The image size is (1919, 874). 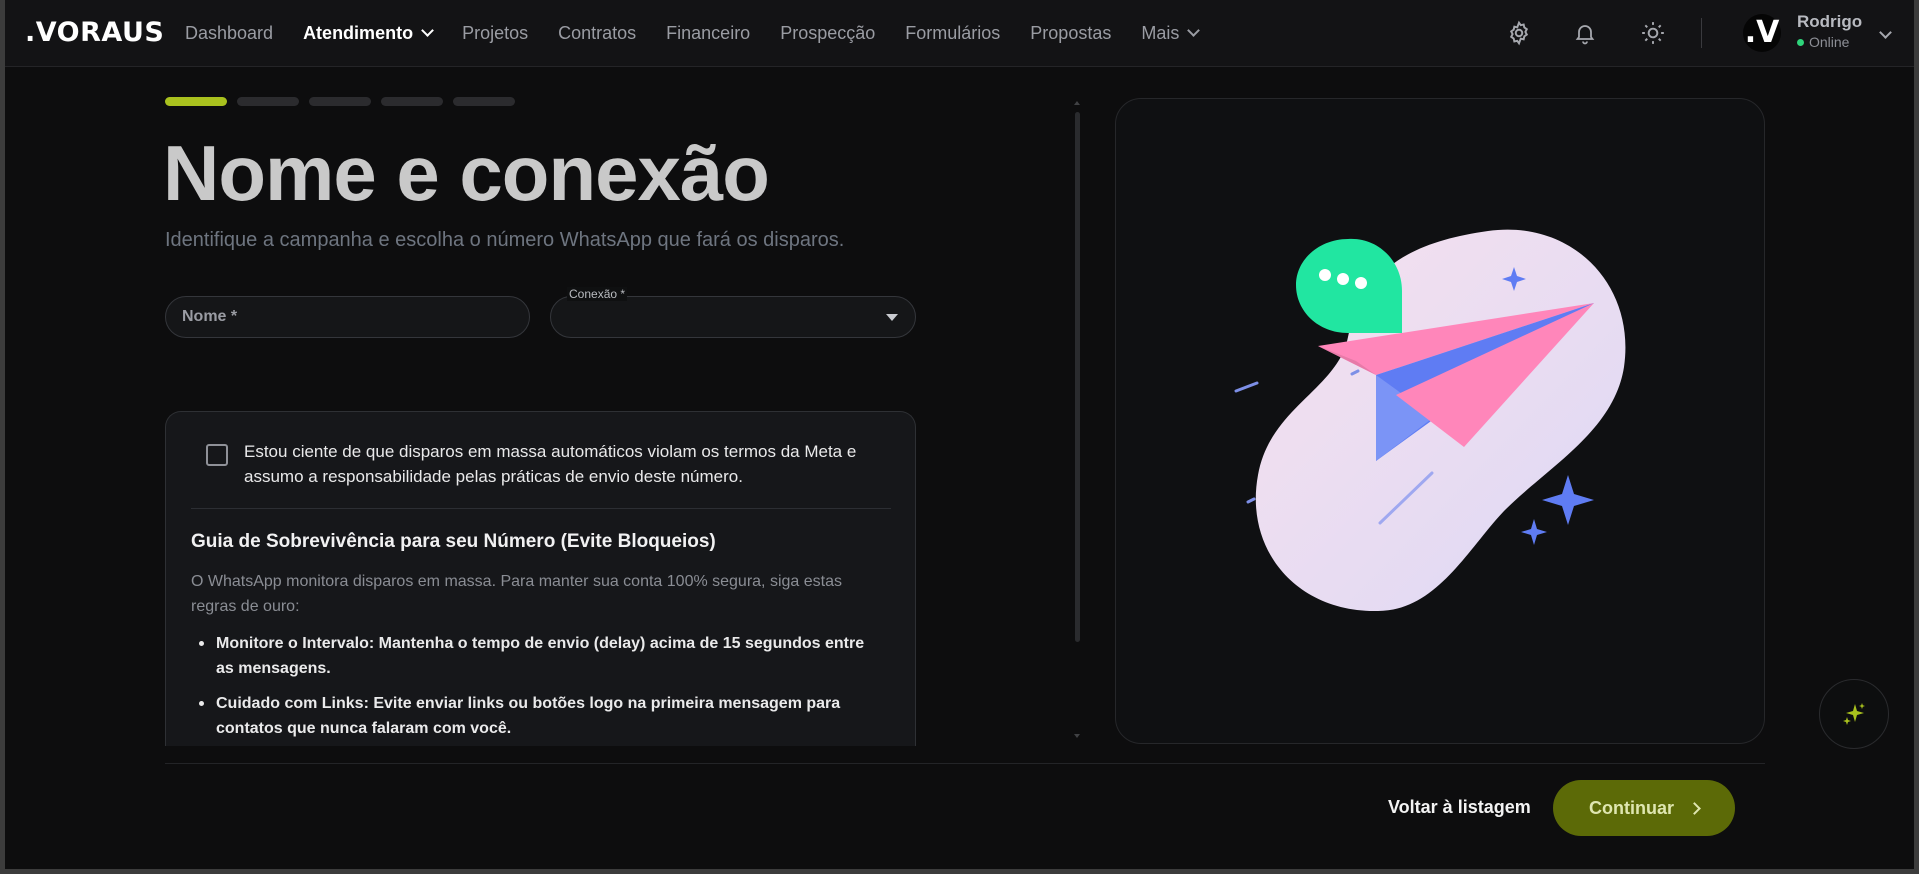 What do you see at coordinates (1430, 420) in the screenshot?
I see `campaign-illustration` at bounding box center [1430, 420].